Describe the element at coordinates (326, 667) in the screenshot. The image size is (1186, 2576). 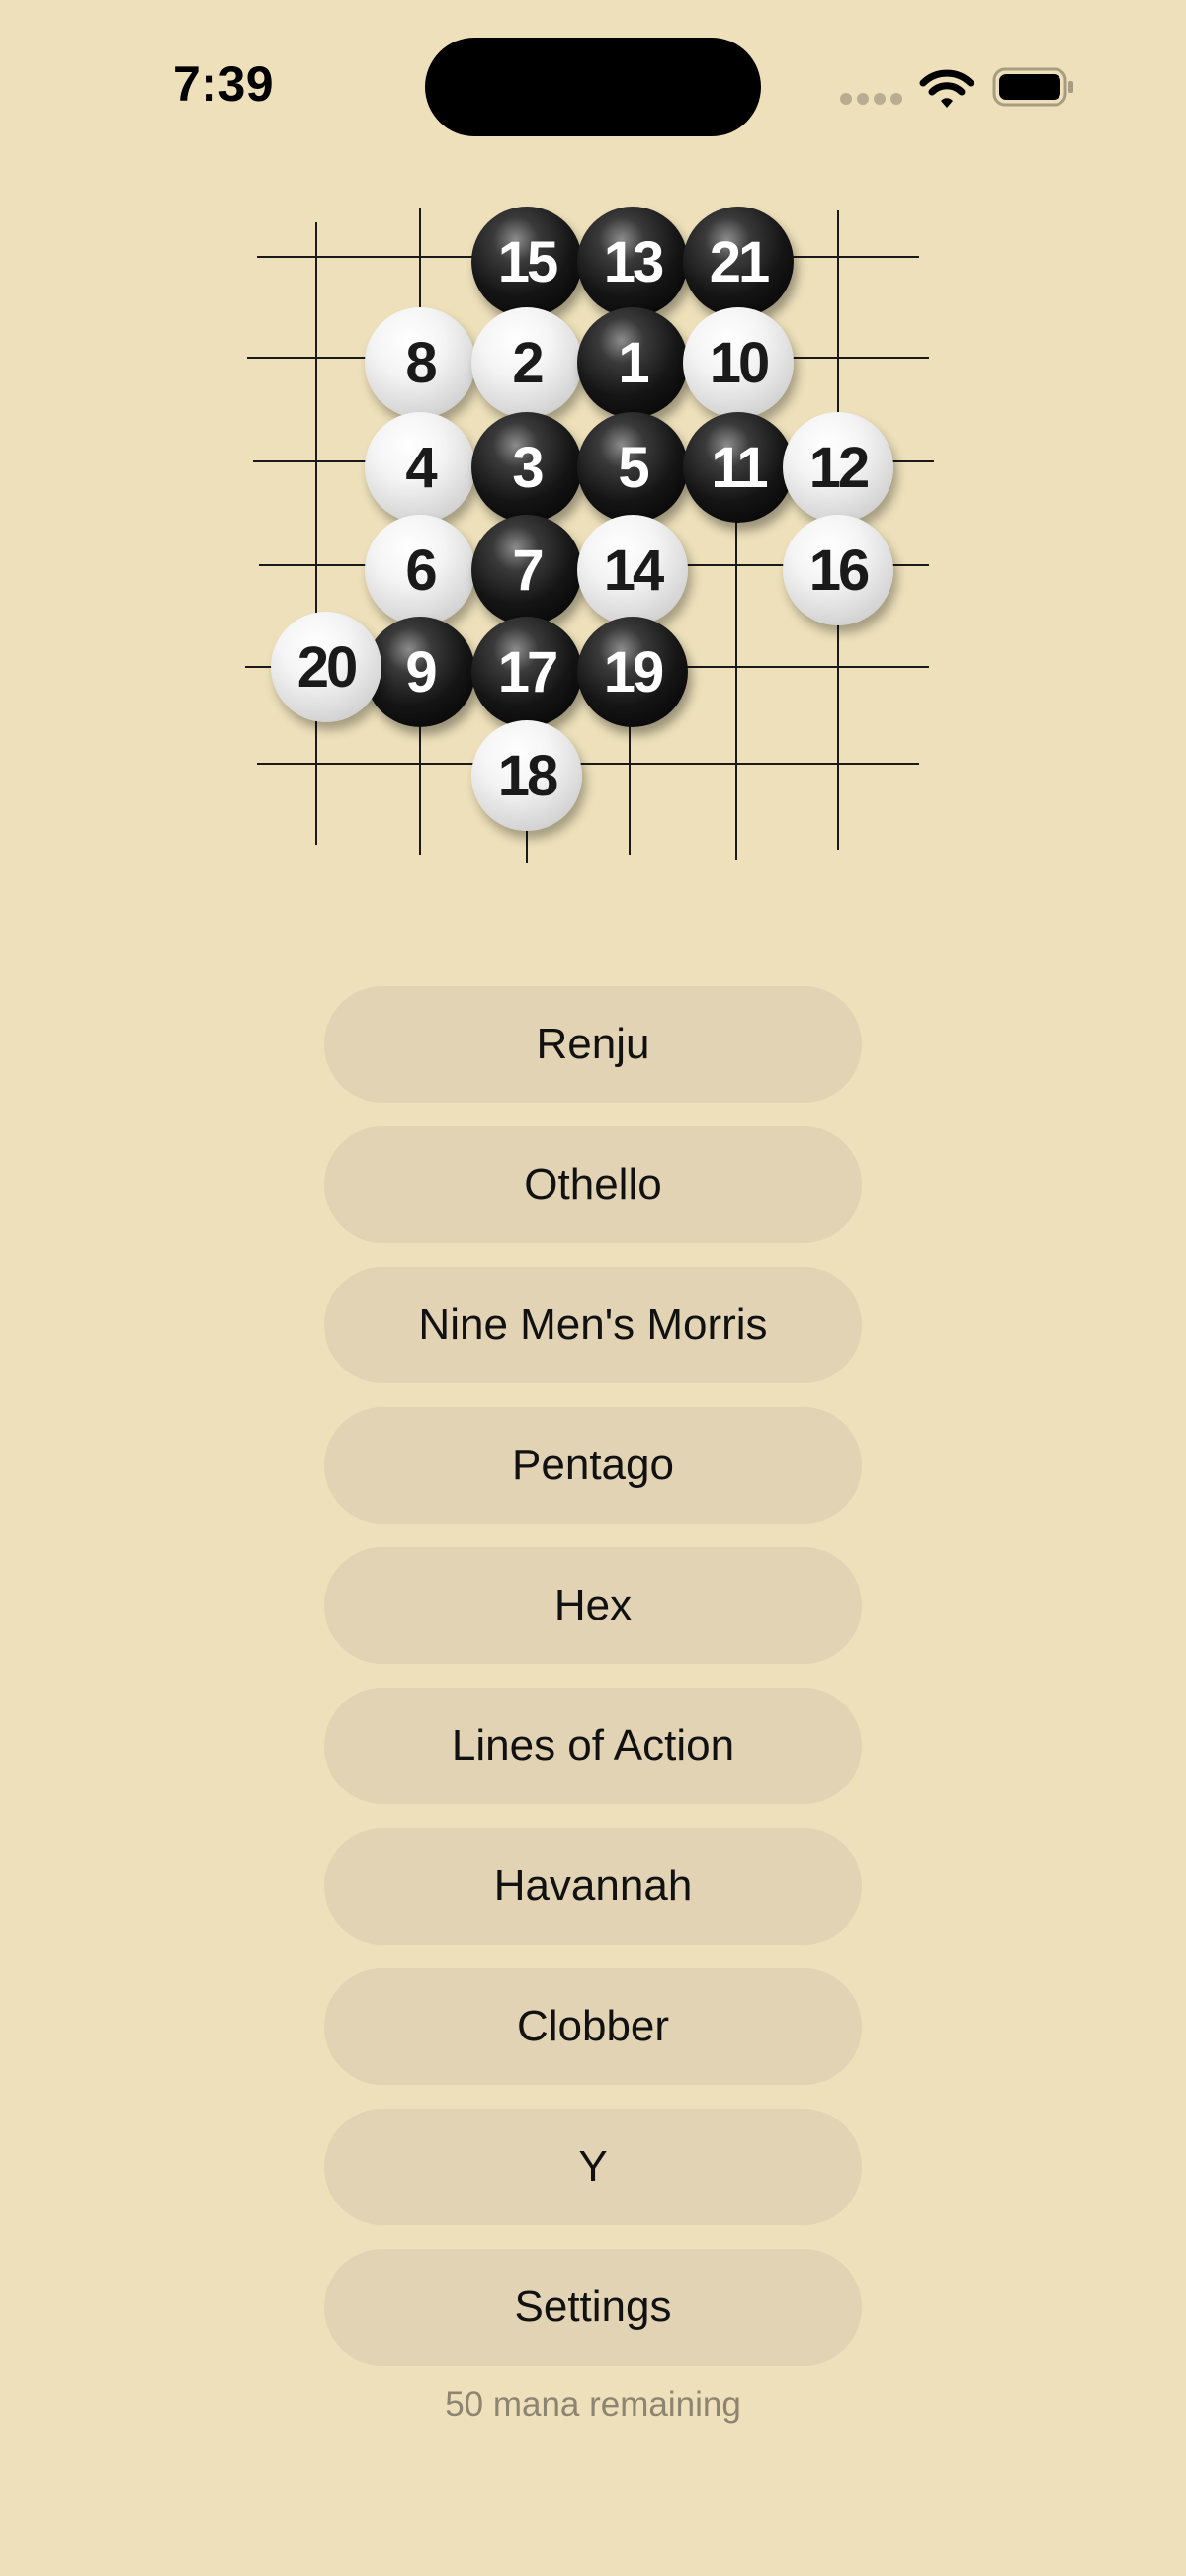
I see `white-stone-20: 20` at that location.